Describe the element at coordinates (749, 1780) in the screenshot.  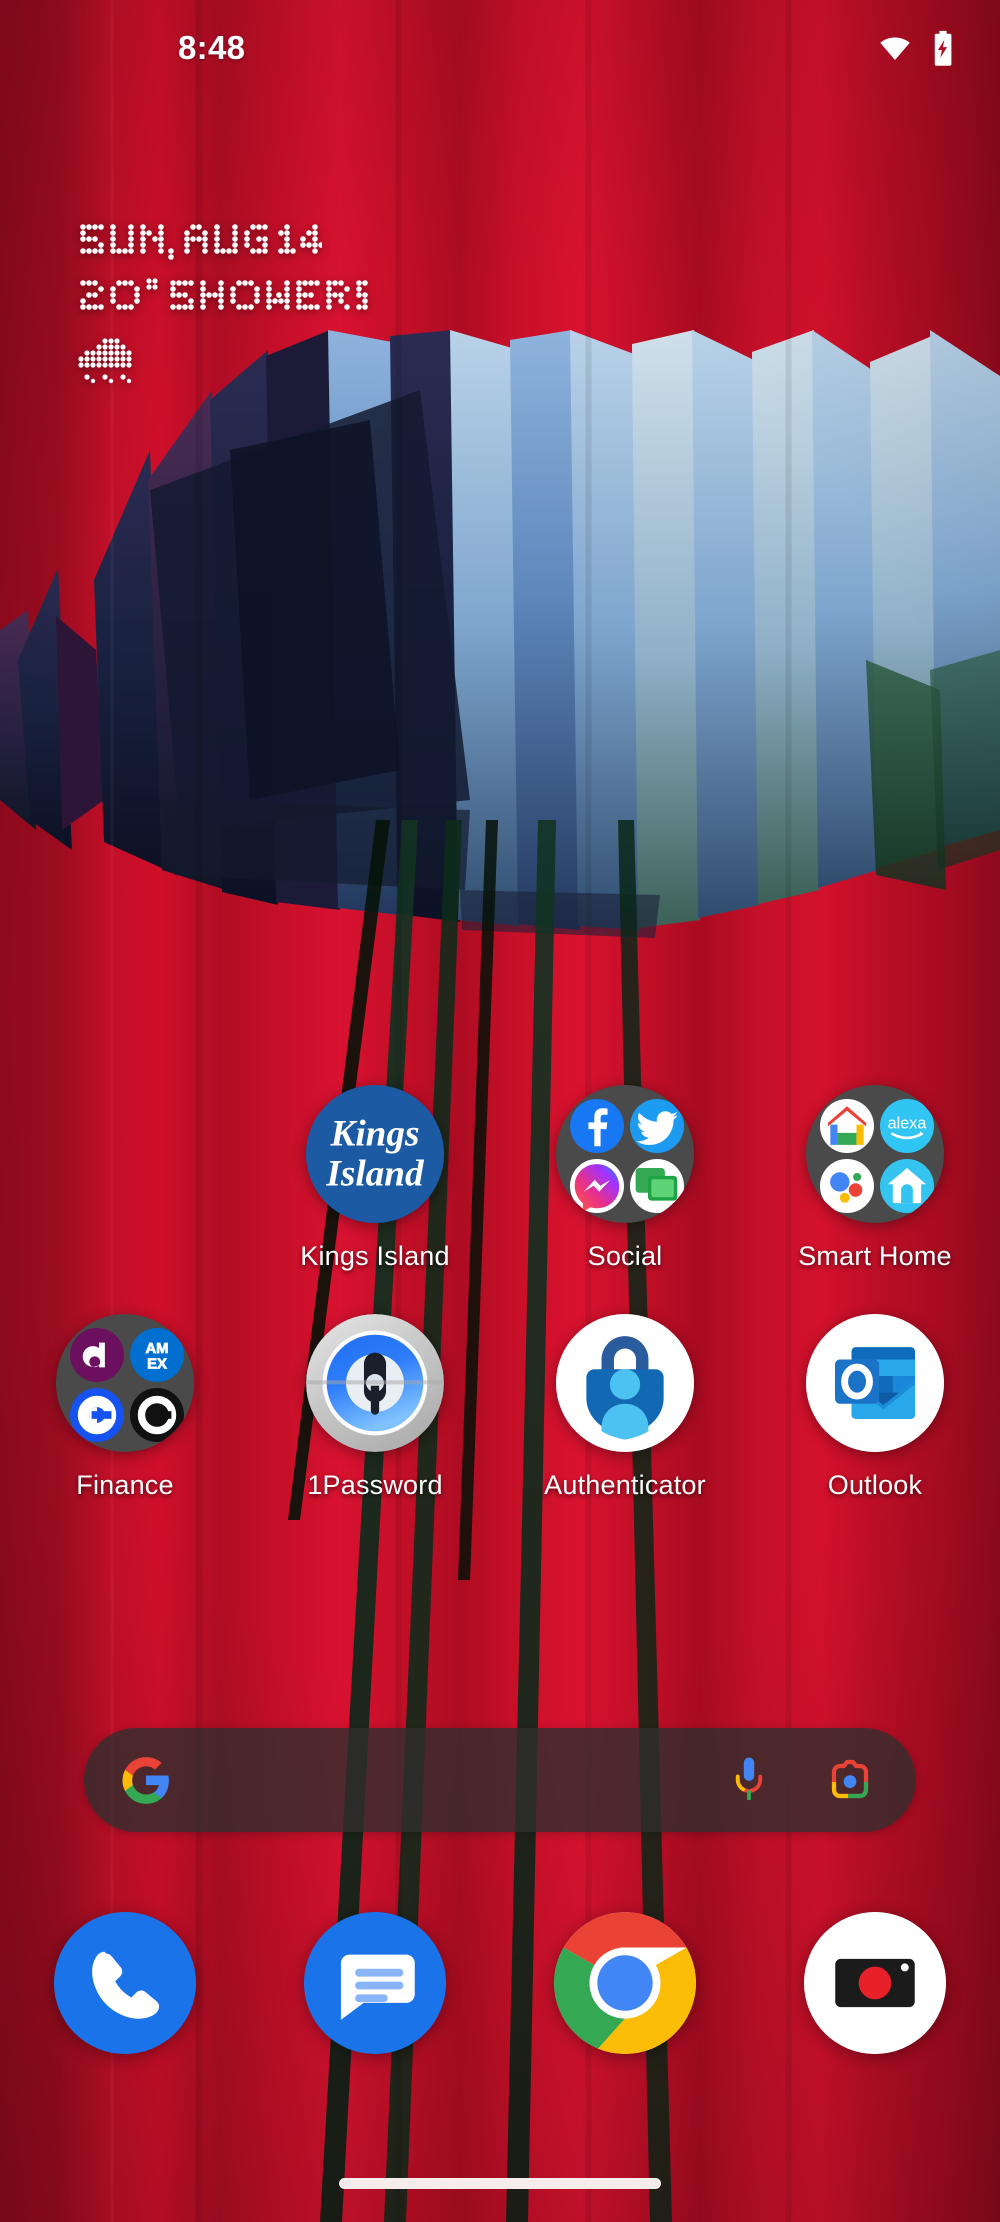
I see `microphone-icon` at that location.